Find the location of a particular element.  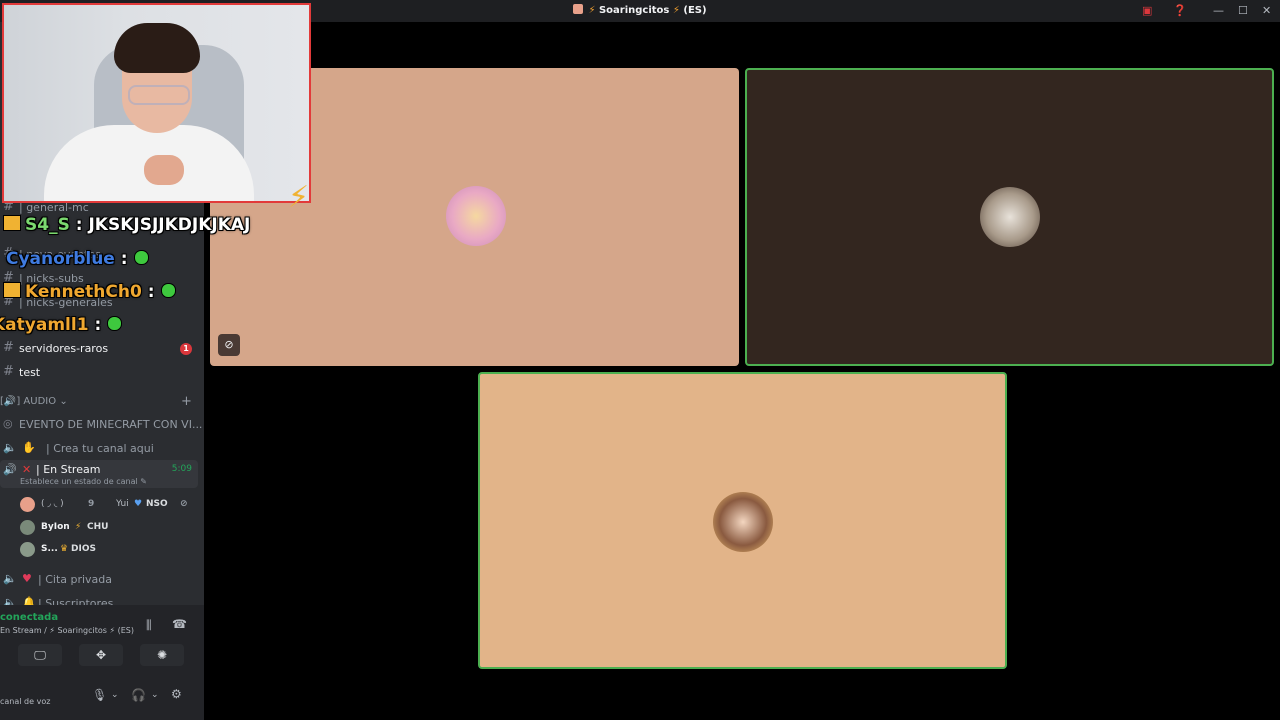

maximize-icon: ☐ is located at coordinates (1243, 10).